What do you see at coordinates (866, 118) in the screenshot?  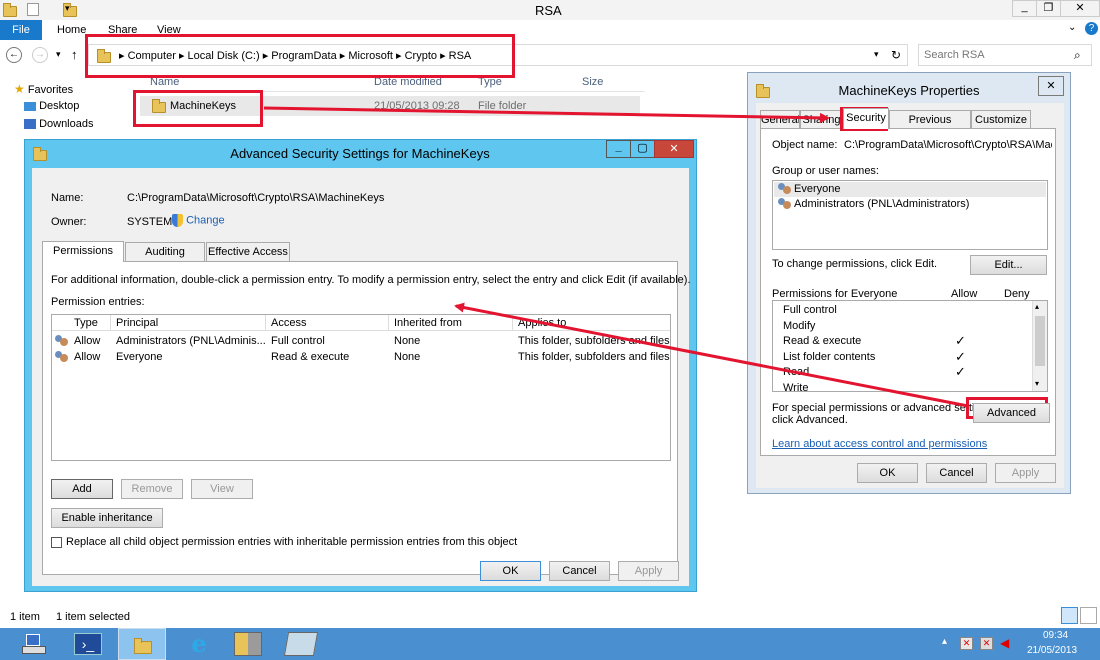 I see `tab-security: Security` at bounding box center [866, 118].